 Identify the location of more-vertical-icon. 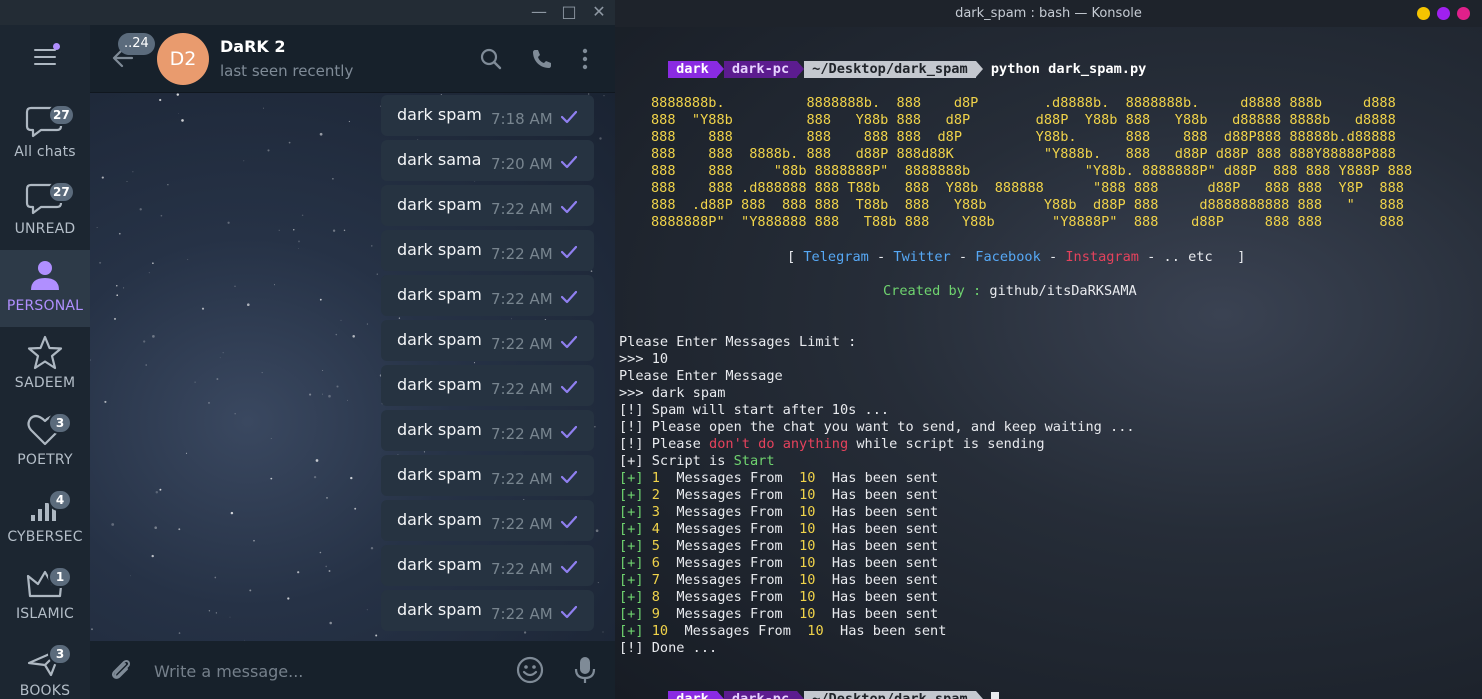
(585, 59).